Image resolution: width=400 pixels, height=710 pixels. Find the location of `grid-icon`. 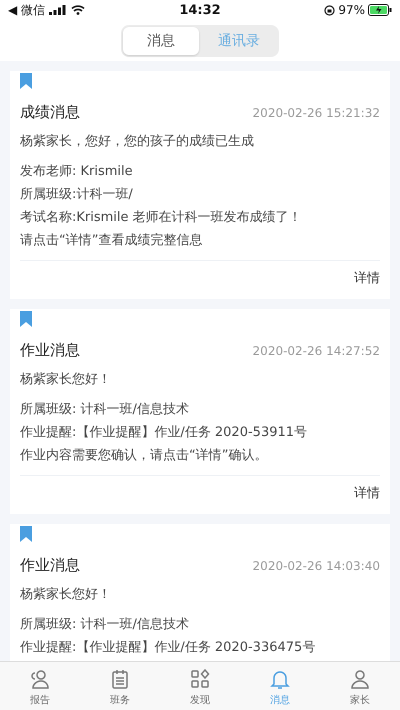

grid-icon is located at coordinates (200, 679).